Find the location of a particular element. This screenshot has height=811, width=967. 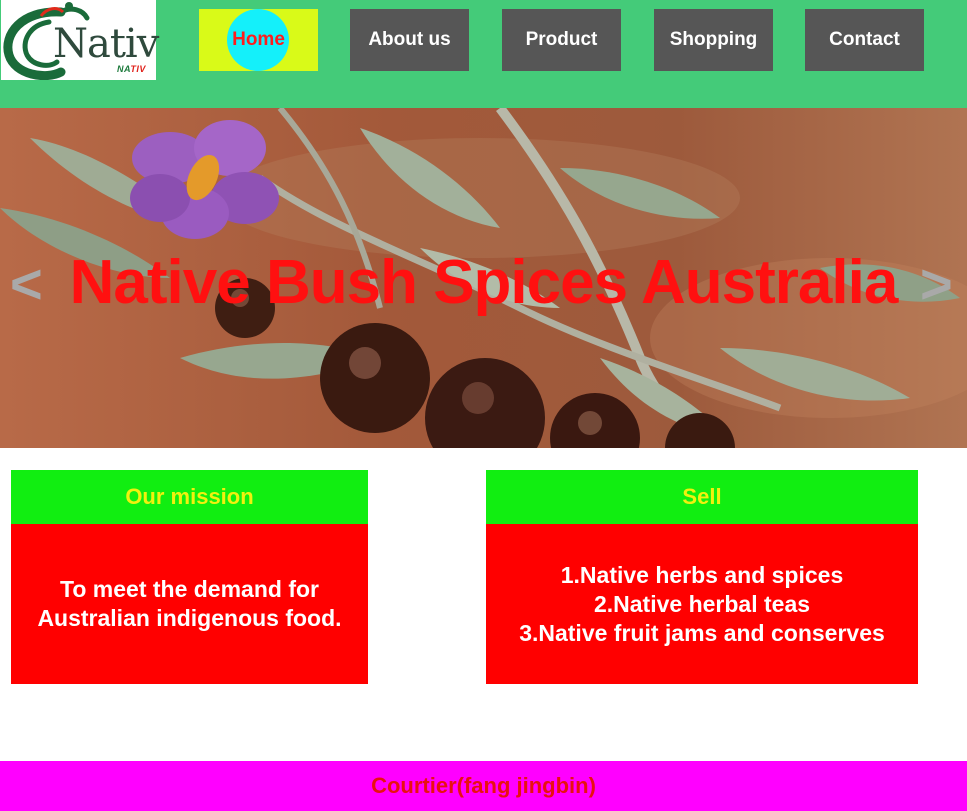

nav-shopping-label: Shopping is located at coordinates (713, 39).